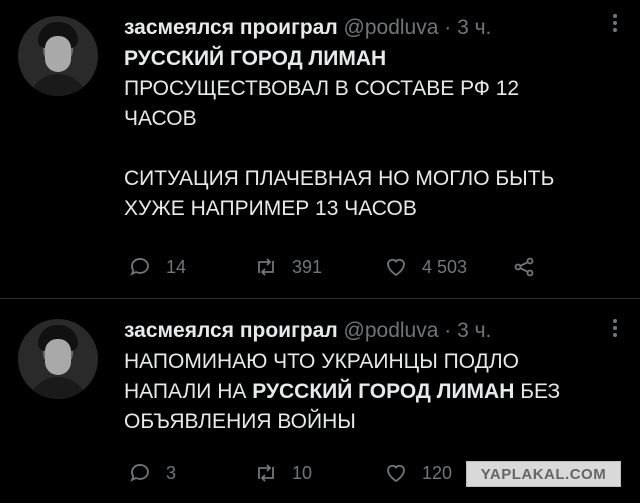 The width and height of the screenshot is (640, 503). What do you see at coordinates (322, 88) in the screenshot?
I see `tweet-text-line: ПРОСУЩЕСТВОВАЛ В СОСТАВЕ РФ 12` at bounding box center [322, 88].